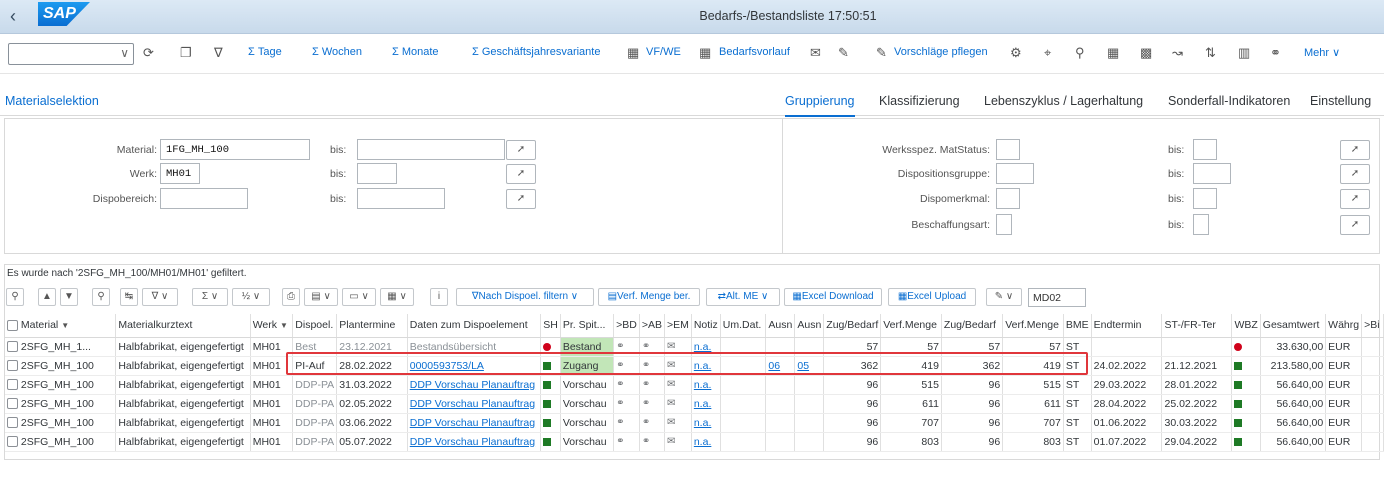  What do you see at coordinates (678, 326) in the screenshot?
I see `col-em: >EM` at bounding box center [678, 326].